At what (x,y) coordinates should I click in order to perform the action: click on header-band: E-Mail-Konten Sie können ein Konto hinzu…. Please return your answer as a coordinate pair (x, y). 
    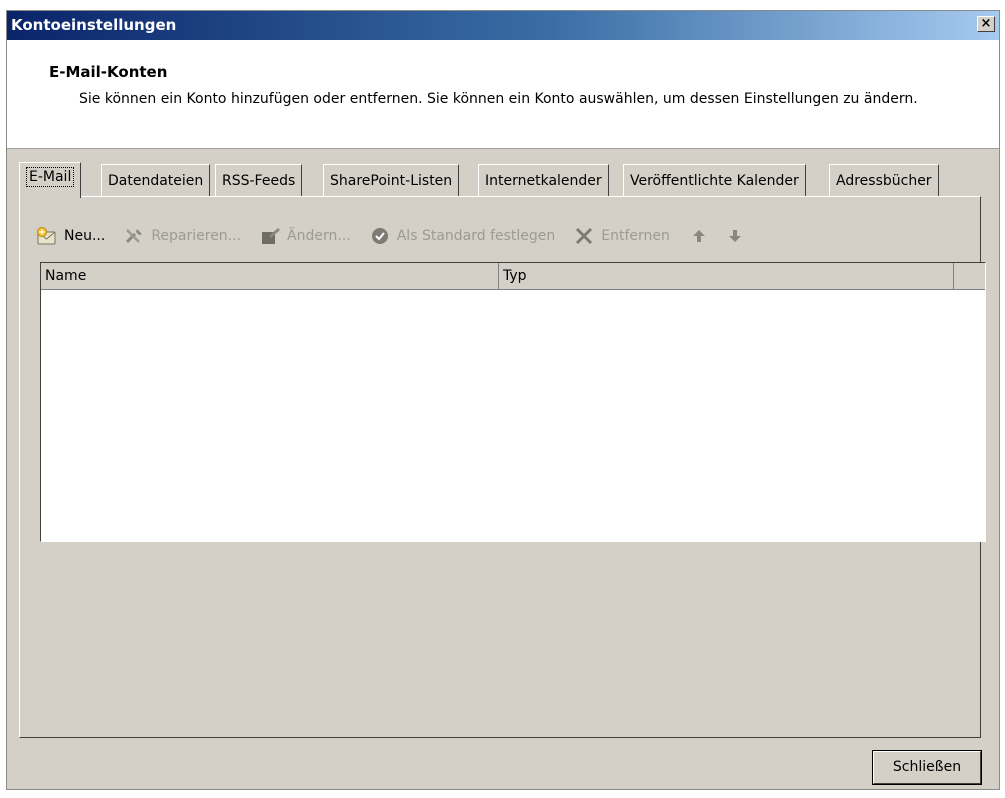
    Looking at the image, I should click on (503, 94).